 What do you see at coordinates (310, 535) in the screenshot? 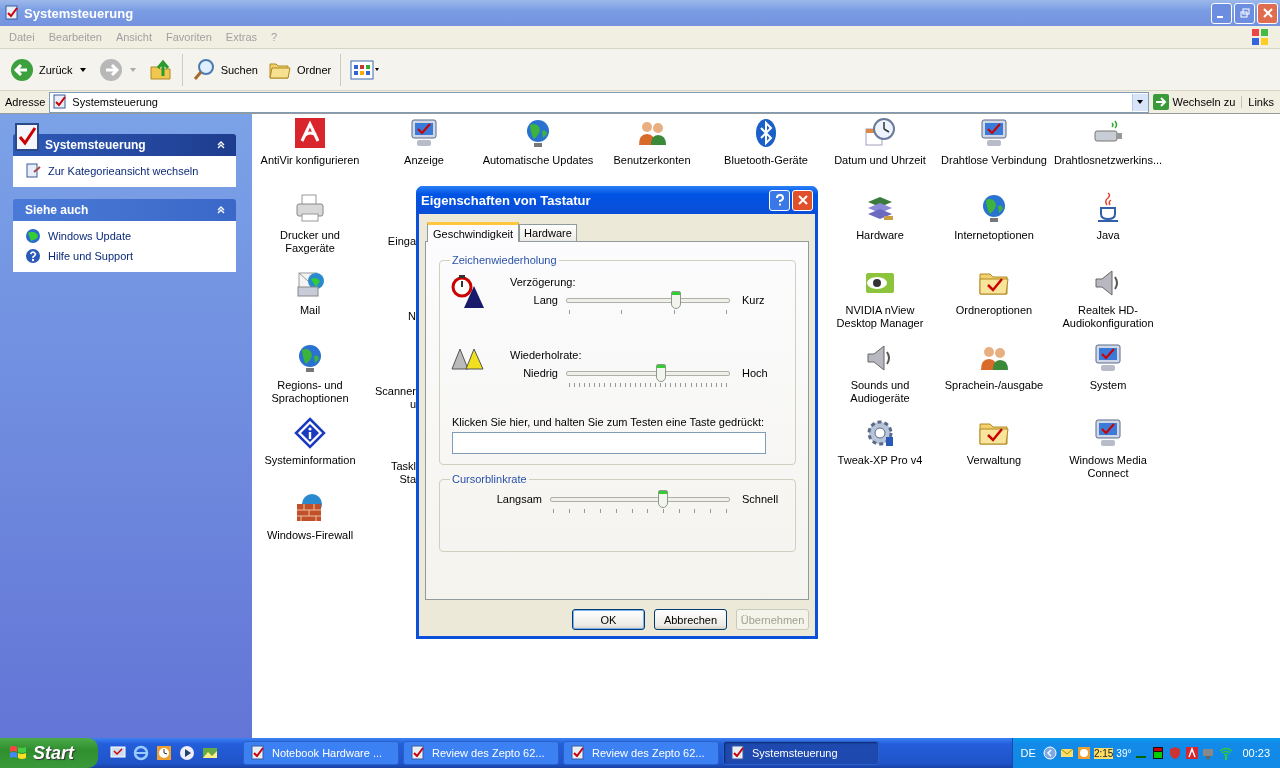
I see `control-panel-item: Windows-Firewall` at bounding box center [310, 535].